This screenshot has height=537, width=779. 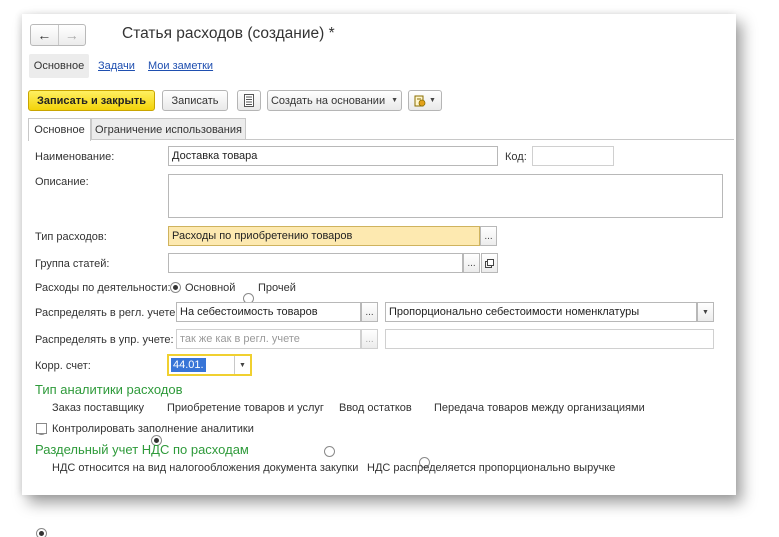 I want to click on open-window-icon, so click(x=489, y=263).